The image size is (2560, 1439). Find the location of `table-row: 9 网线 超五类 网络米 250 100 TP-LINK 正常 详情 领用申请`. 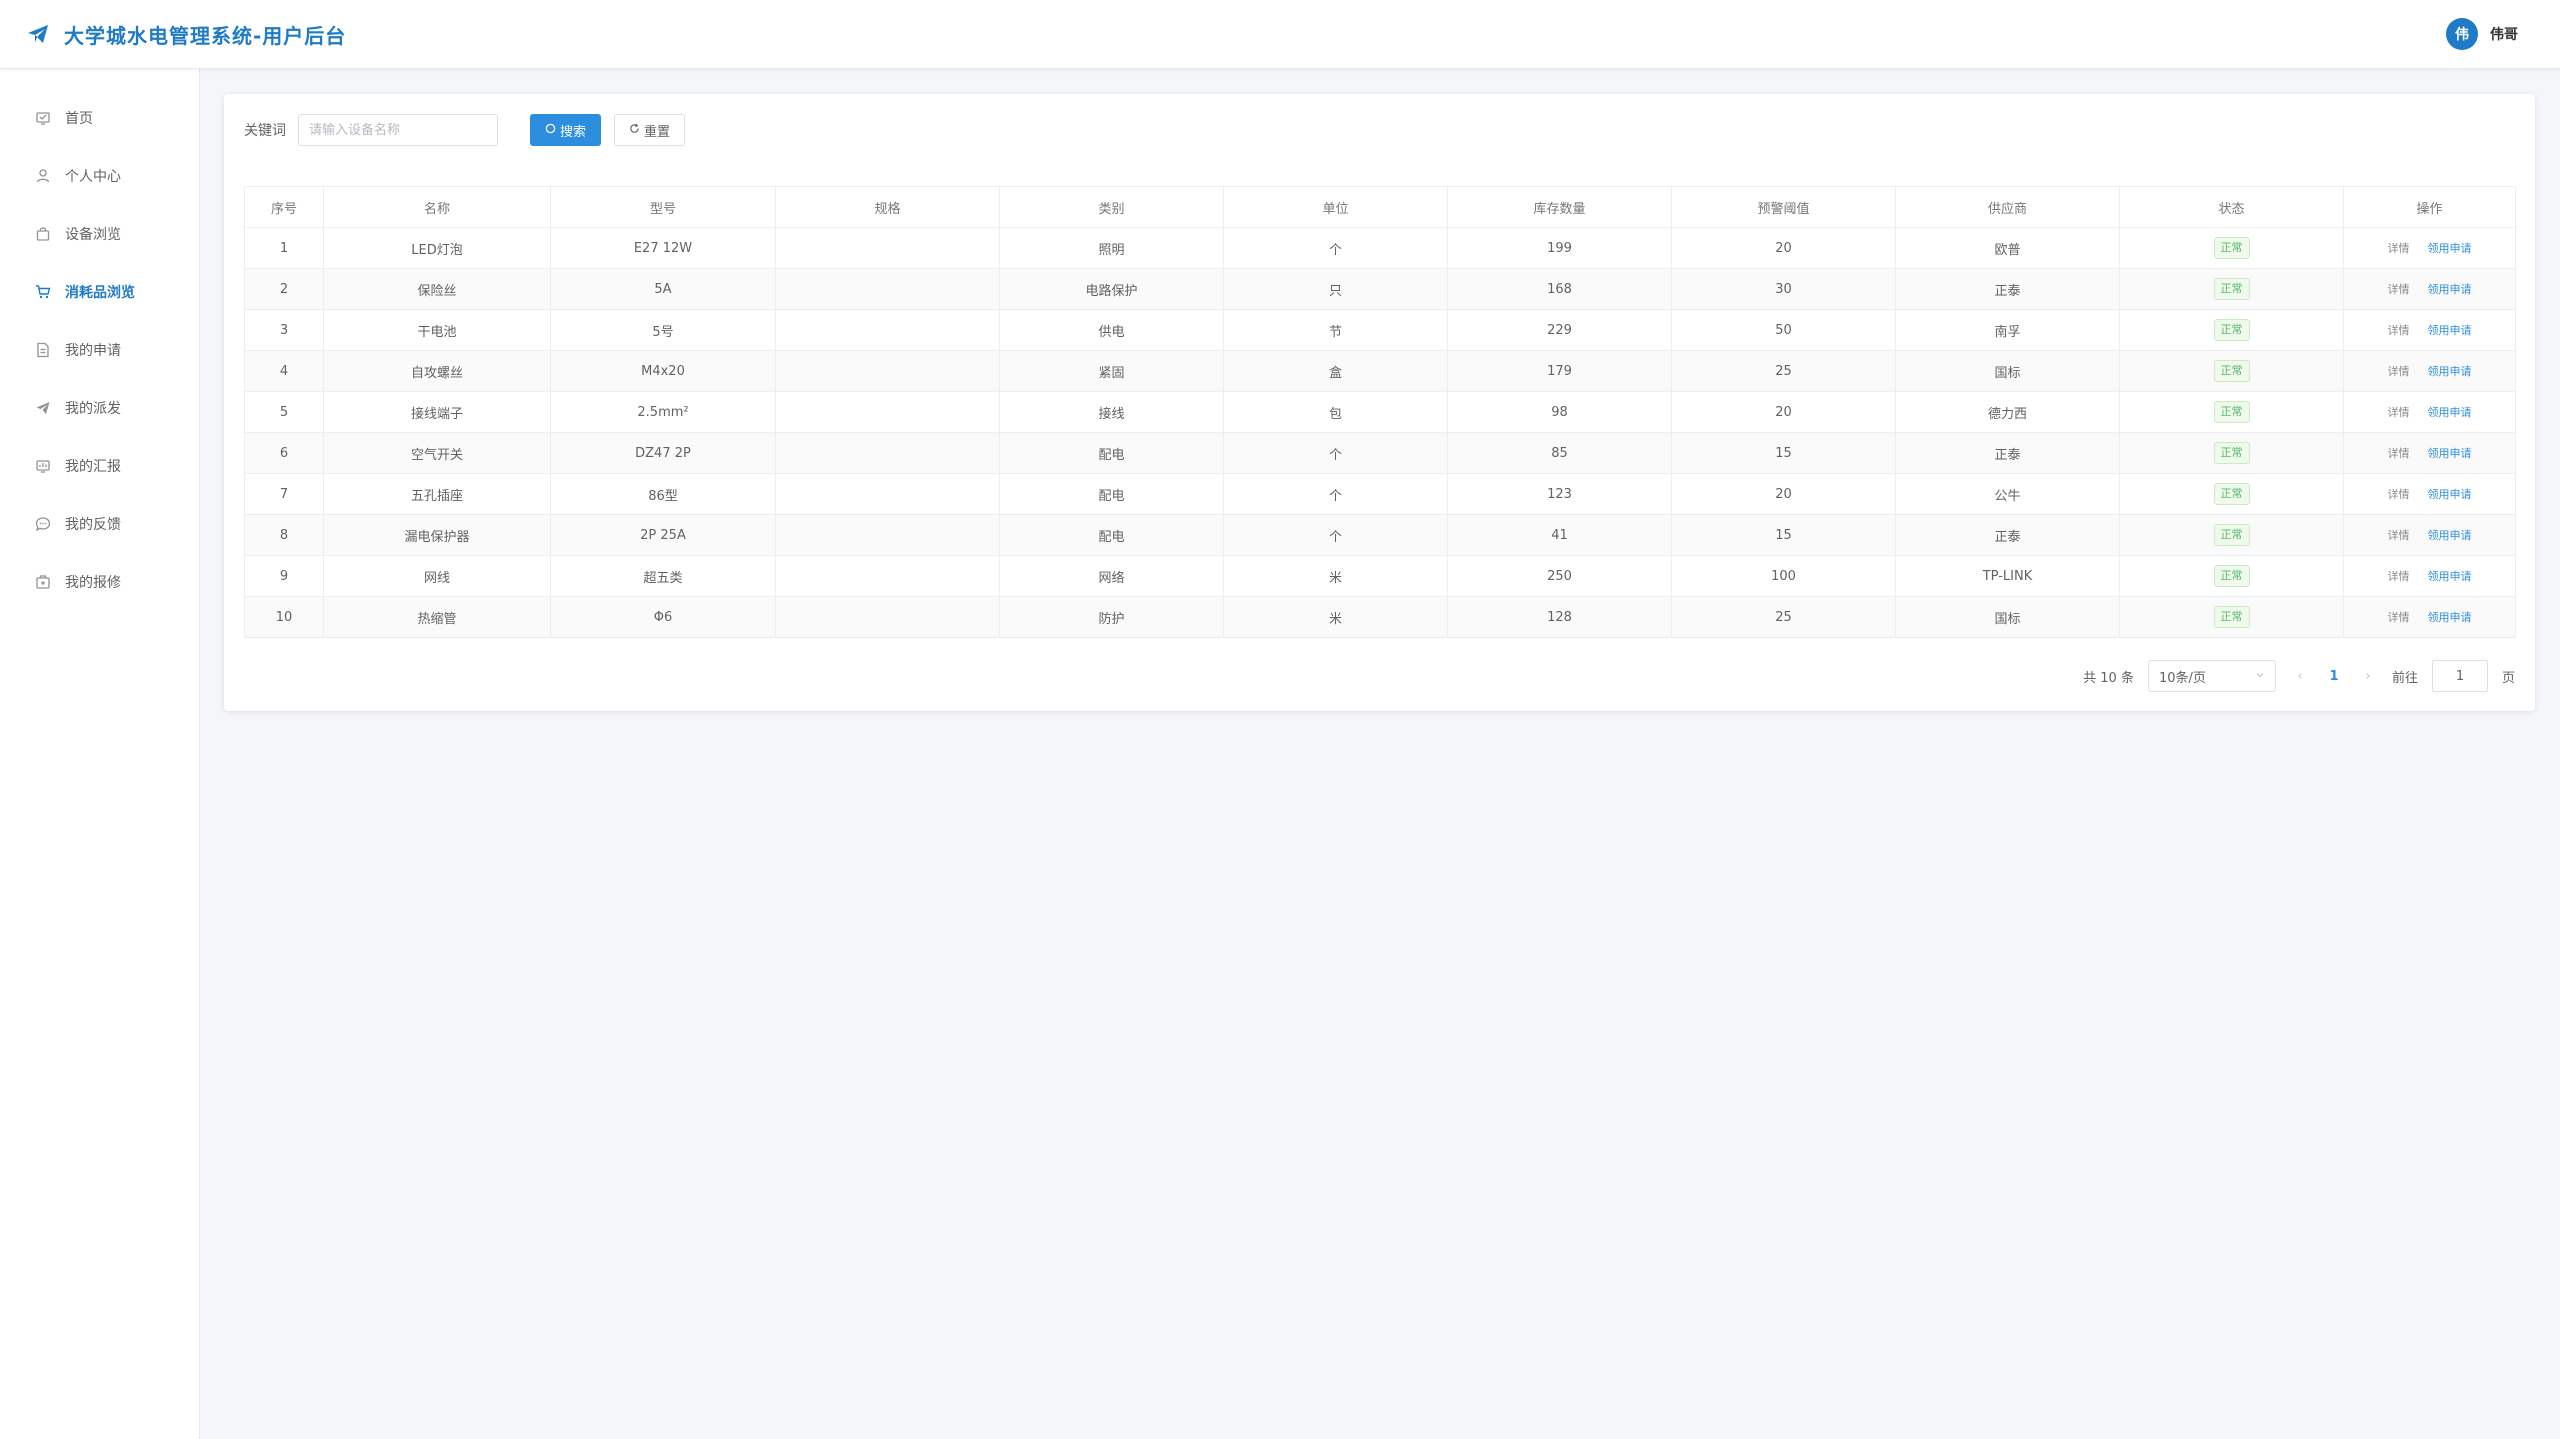

table-row: 9 网线 超五类 网络米 250 100 TP-LINK 正常 详情 领用申请 is located at coordinates (1380, 576).